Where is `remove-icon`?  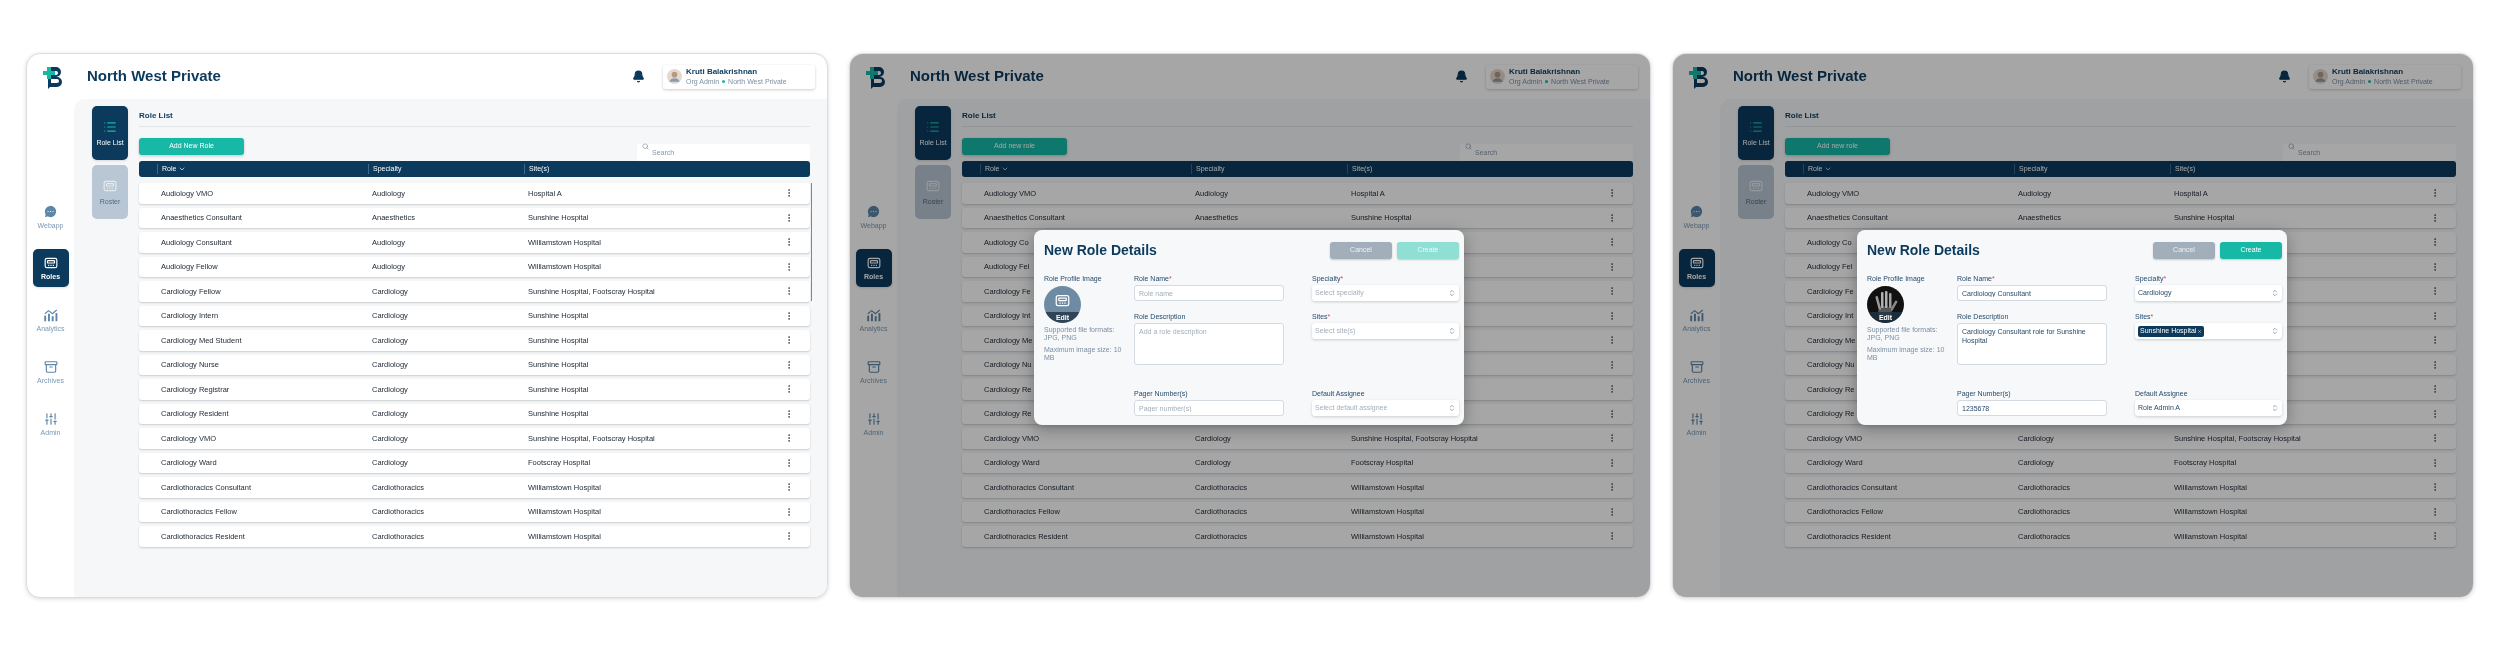
remove-icon is located at coordinates (2200, 331).